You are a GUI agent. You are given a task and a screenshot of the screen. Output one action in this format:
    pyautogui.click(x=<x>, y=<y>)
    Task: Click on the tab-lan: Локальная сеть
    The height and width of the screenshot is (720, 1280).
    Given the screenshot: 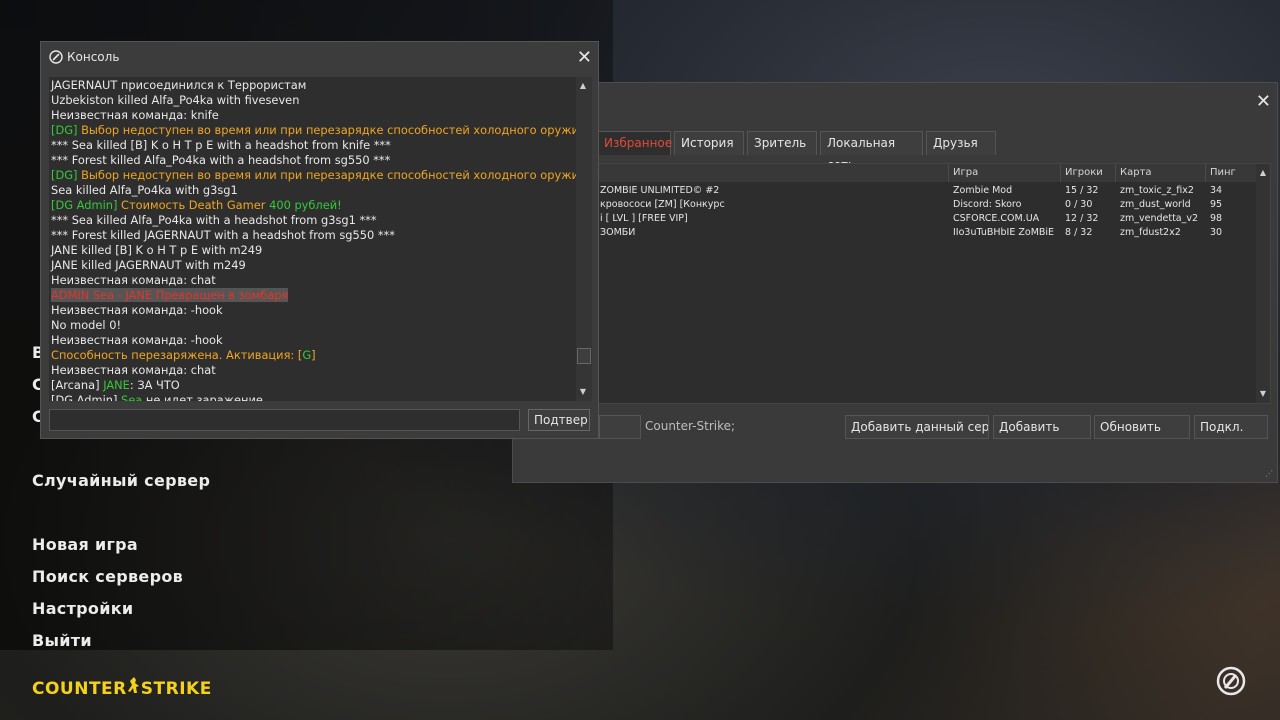 What is the action you would take?
    pyautogui.click(x=871, y=151)
    